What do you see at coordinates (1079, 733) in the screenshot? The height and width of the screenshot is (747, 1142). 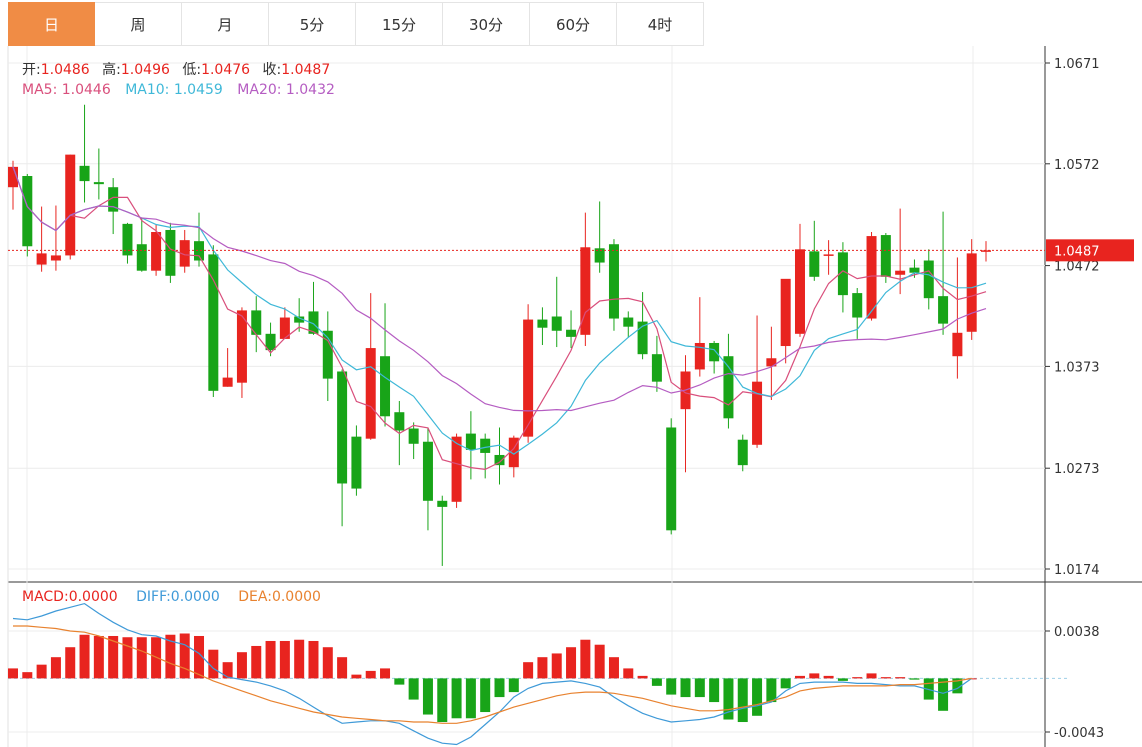 I see `macd-y-tick-label: -0.0043` at bounding box center [1079, 733].